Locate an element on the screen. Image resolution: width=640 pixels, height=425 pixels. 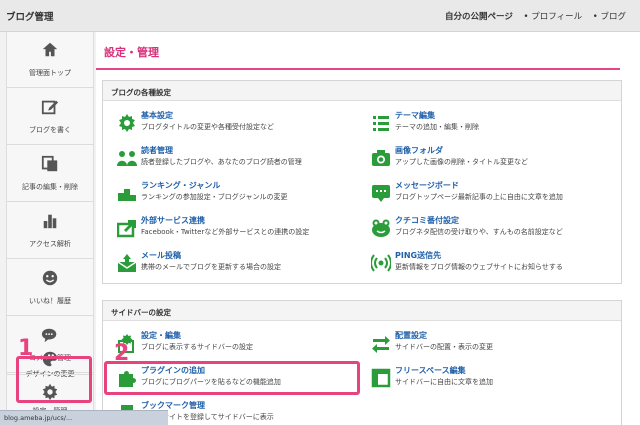
house-icon is located at coordinates (50, 49).